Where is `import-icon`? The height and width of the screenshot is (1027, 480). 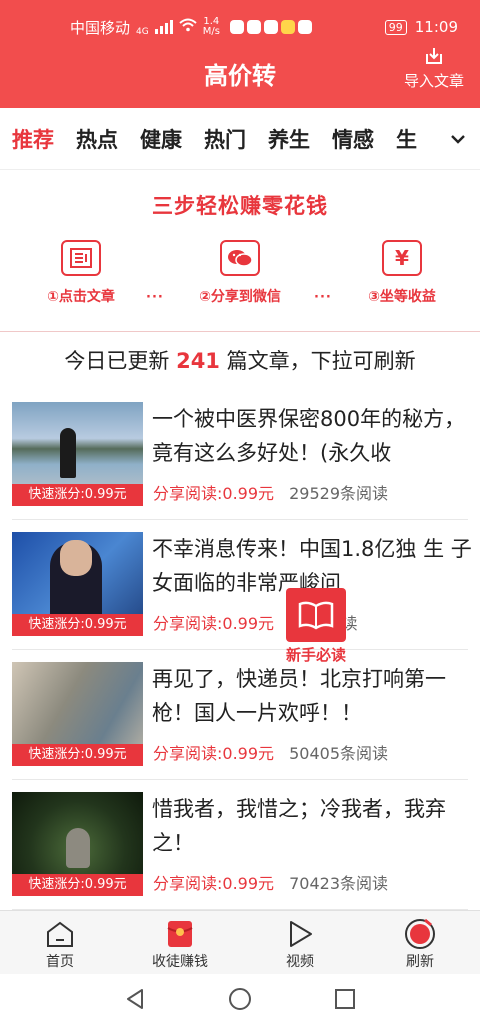
import-icon is located at coordinates (434, 56).